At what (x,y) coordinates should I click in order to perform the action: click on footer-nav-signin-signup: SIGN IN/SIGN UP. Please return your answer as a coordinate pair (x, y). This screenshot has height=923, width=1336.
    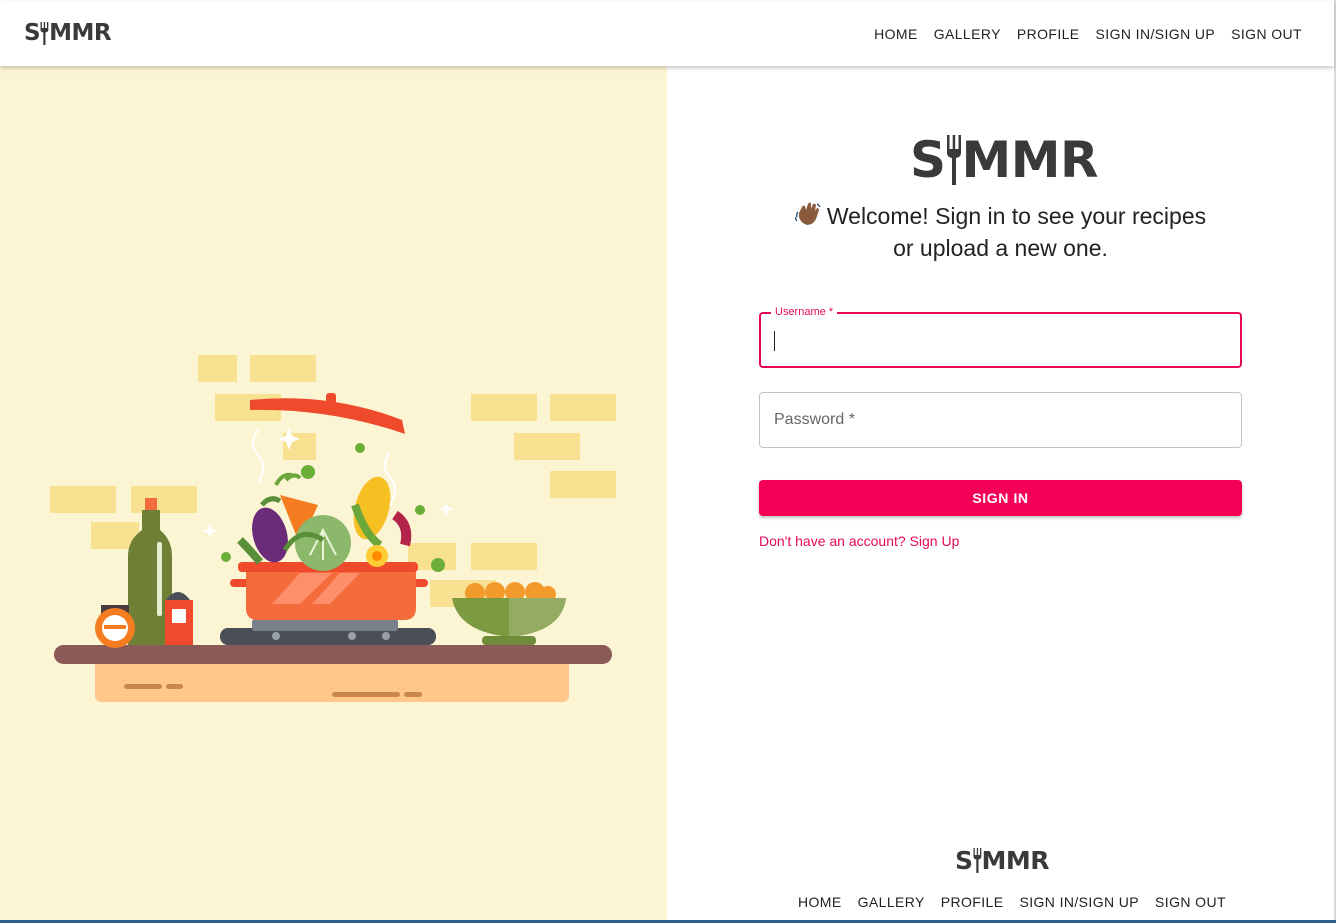
    Looking at the image, I should click on (1079, 902).